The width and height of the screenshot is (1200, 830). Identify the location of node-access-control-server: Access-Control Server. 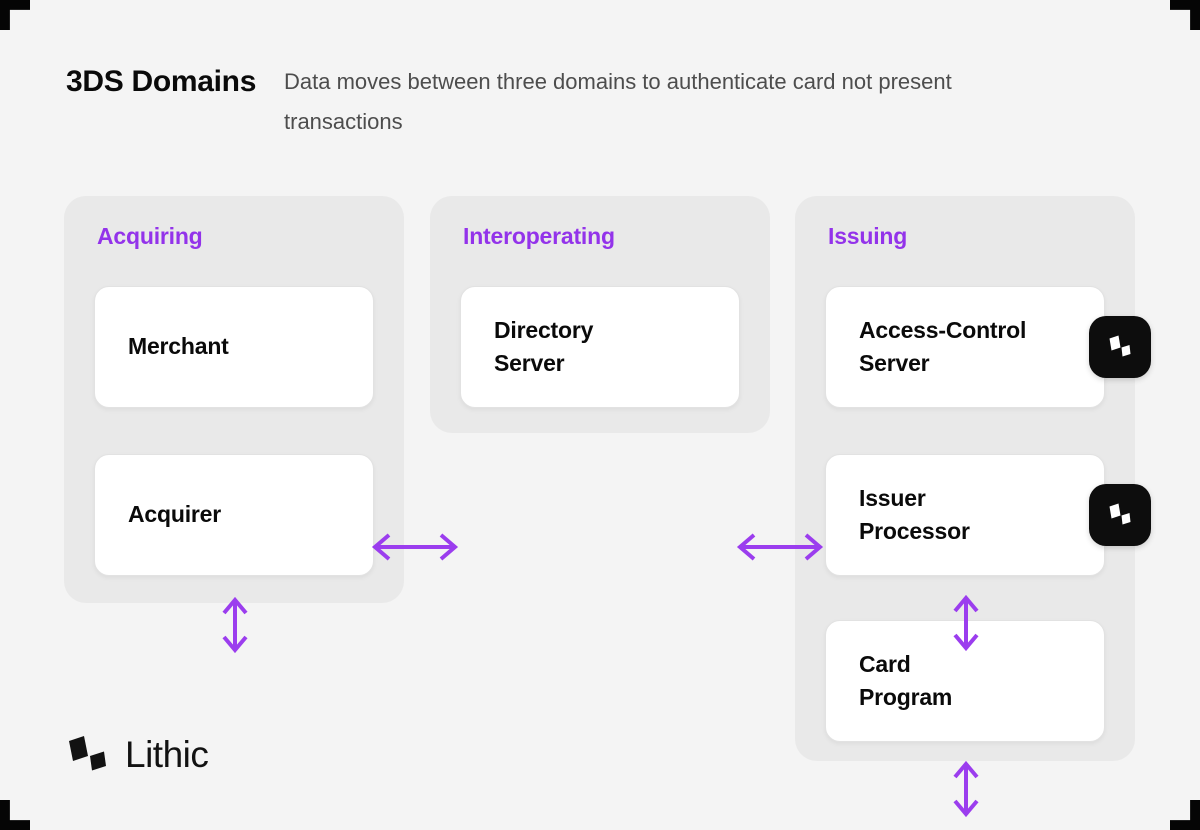
(965, 347).